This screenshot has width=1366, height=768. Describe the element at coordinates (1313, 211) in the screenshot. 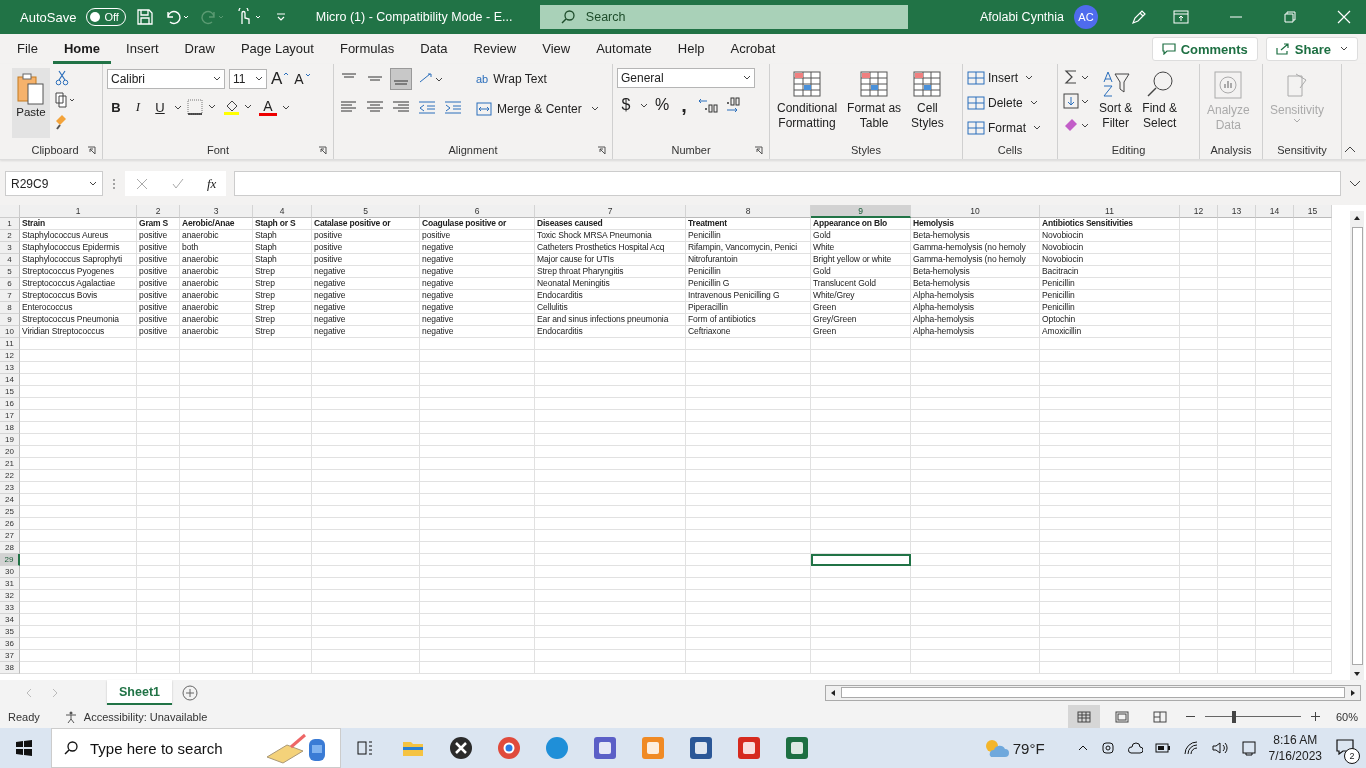

I see `column-header: 15` at that location.